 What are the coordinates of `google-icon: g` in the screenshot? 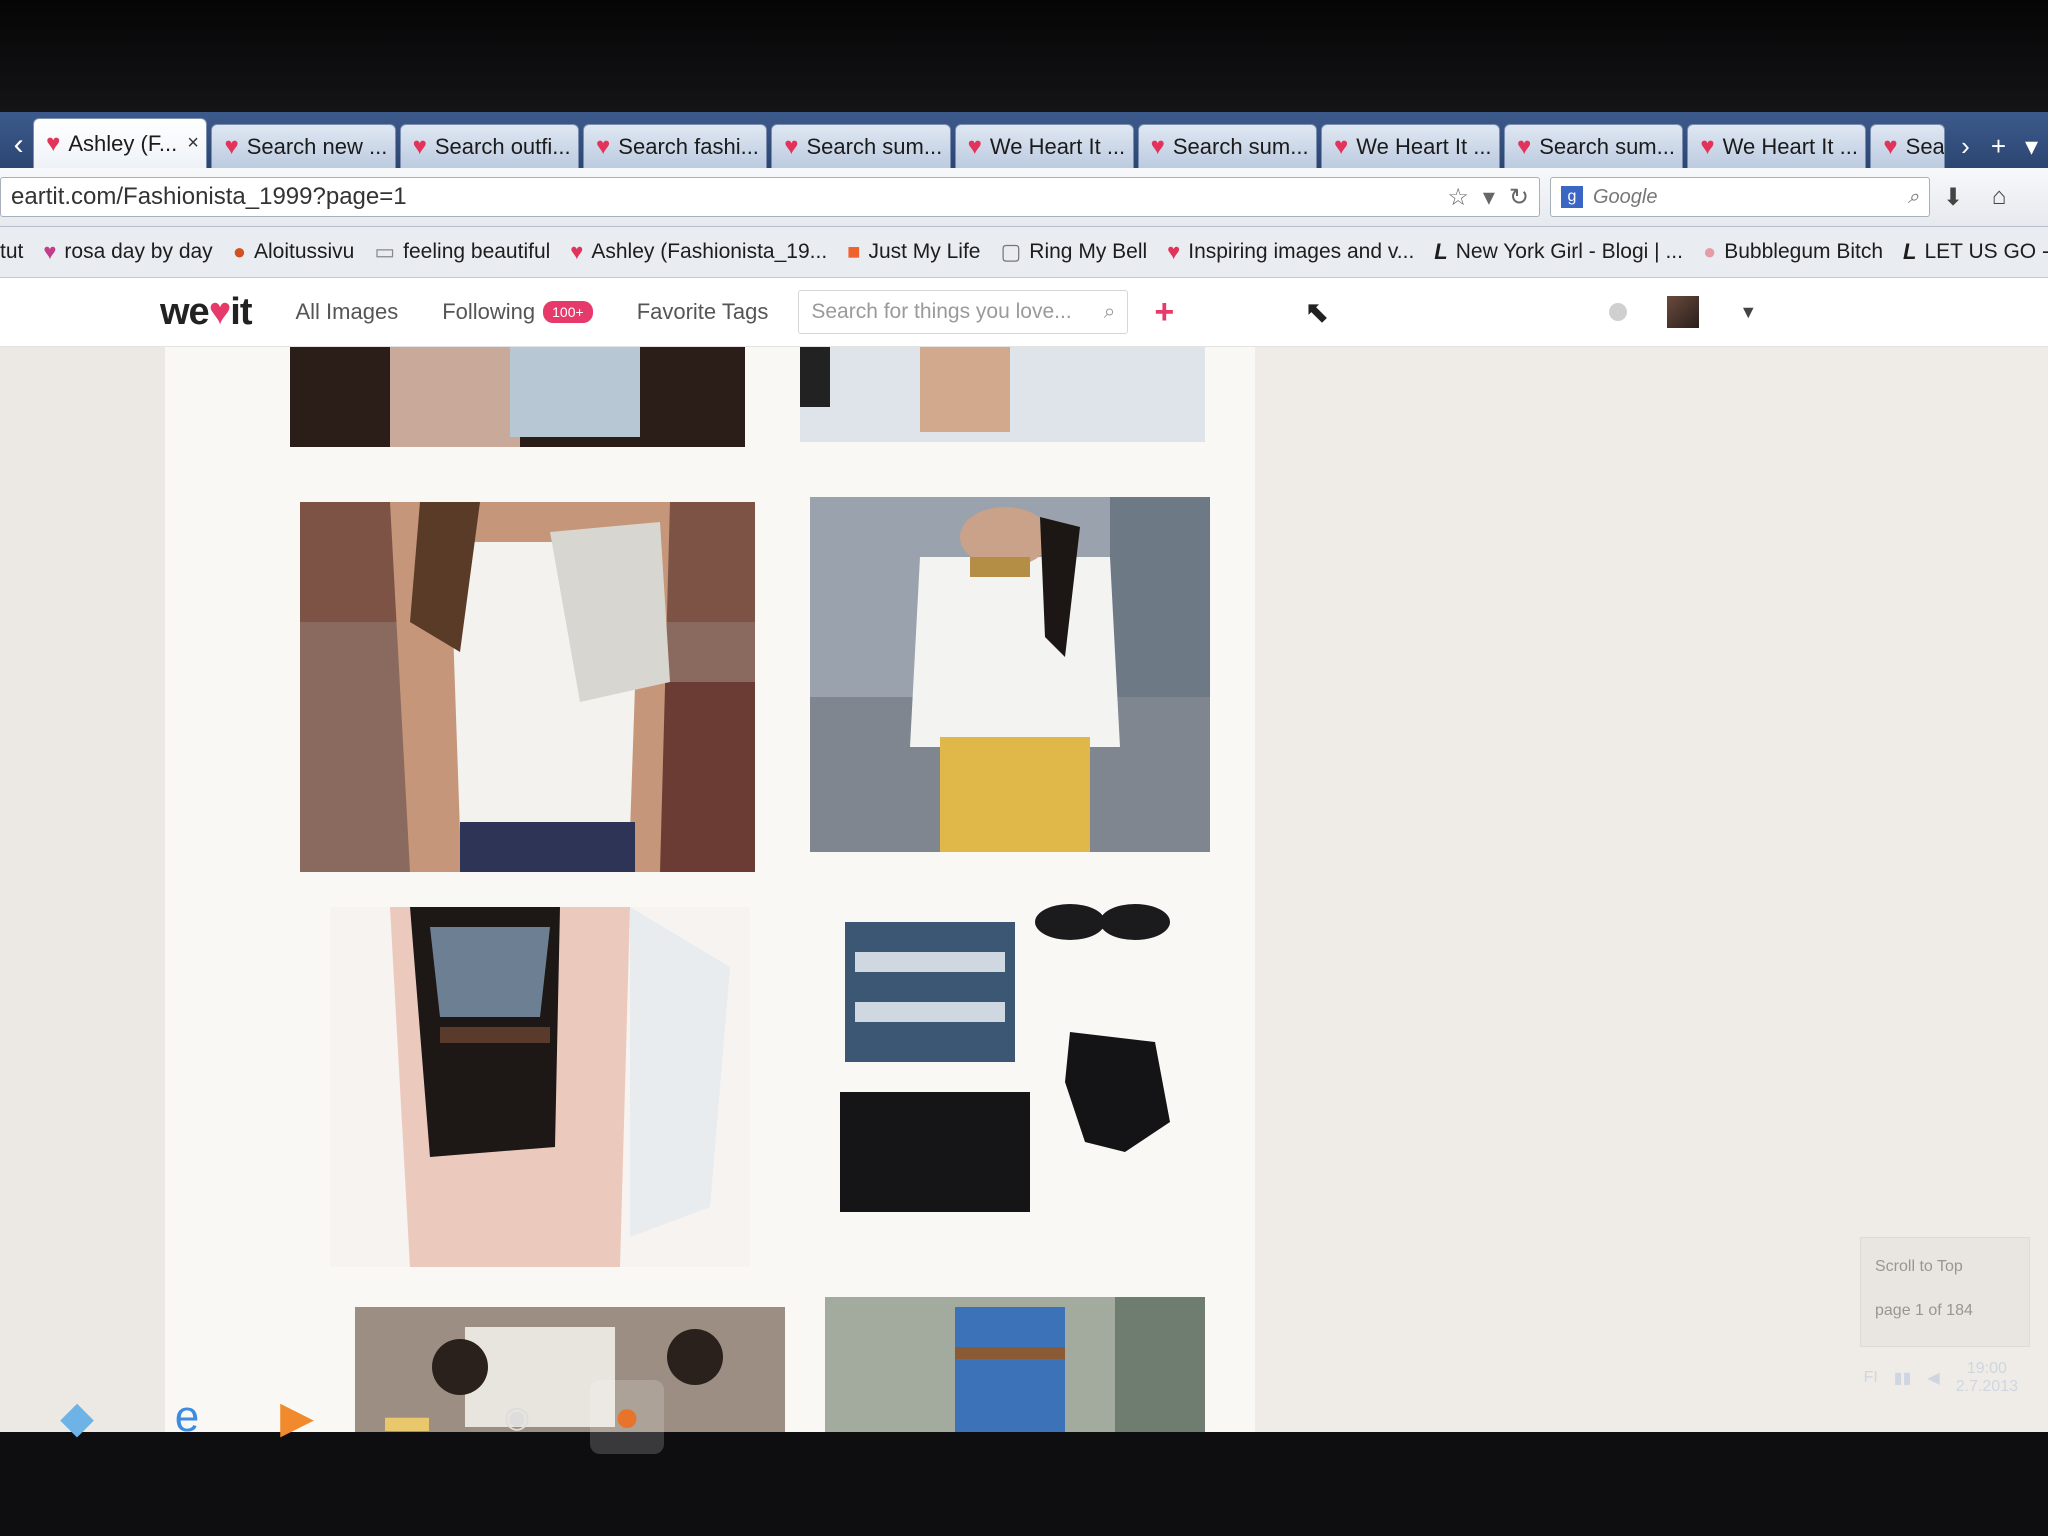 It's located at (1572, 197).